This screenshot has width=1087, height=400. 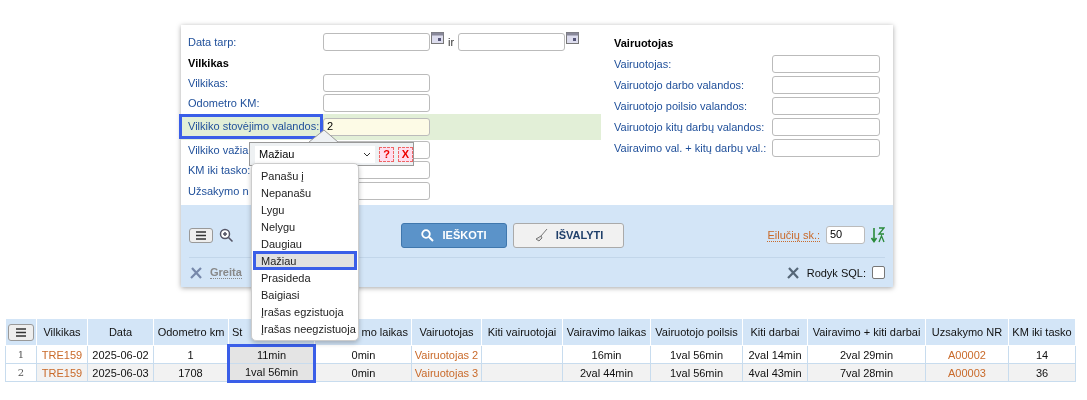 I want to click on dropdown-option: Lygu, so click(x=305, y=209).